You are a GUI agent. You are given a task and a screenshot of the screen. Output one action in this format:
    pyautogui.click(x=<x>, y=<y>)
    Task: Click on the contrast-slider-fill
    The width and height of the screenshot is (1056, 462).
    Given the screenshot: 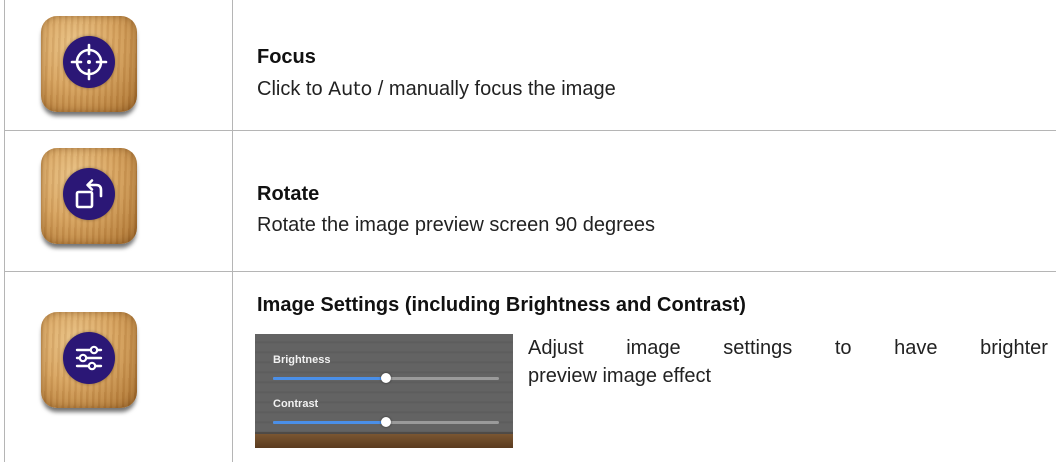 What is the action you would take?
    pyautogui.click(x=329, y=422)
    